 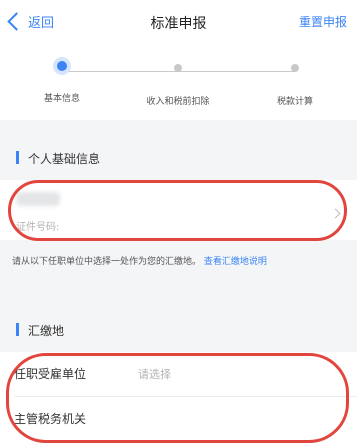 I want to click on top-nav-bar: 返回 标准申报 重置申报, so click(x=178, y=22).